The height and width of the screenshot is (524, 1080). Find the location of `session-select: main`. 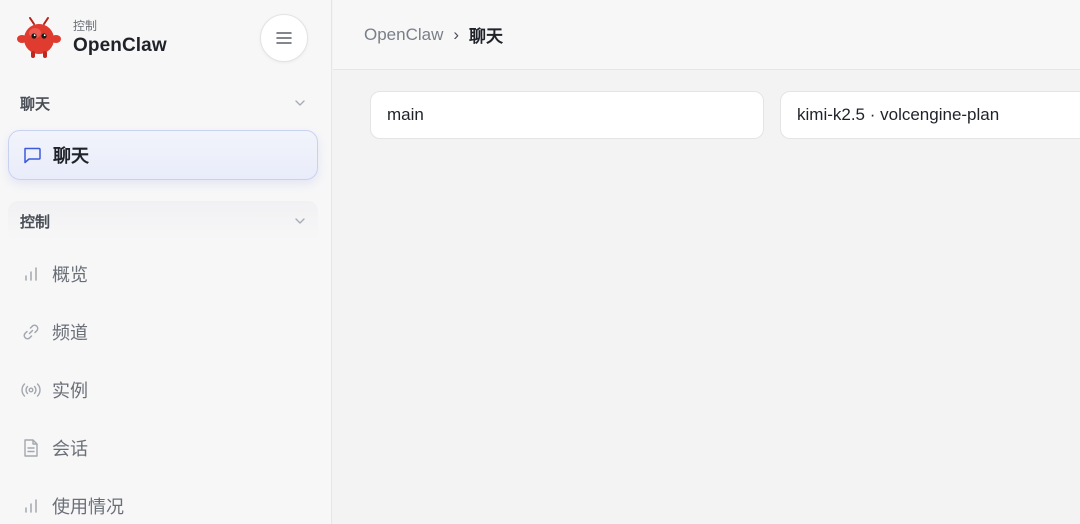

session-select: main is located at coordinates (567, 115).